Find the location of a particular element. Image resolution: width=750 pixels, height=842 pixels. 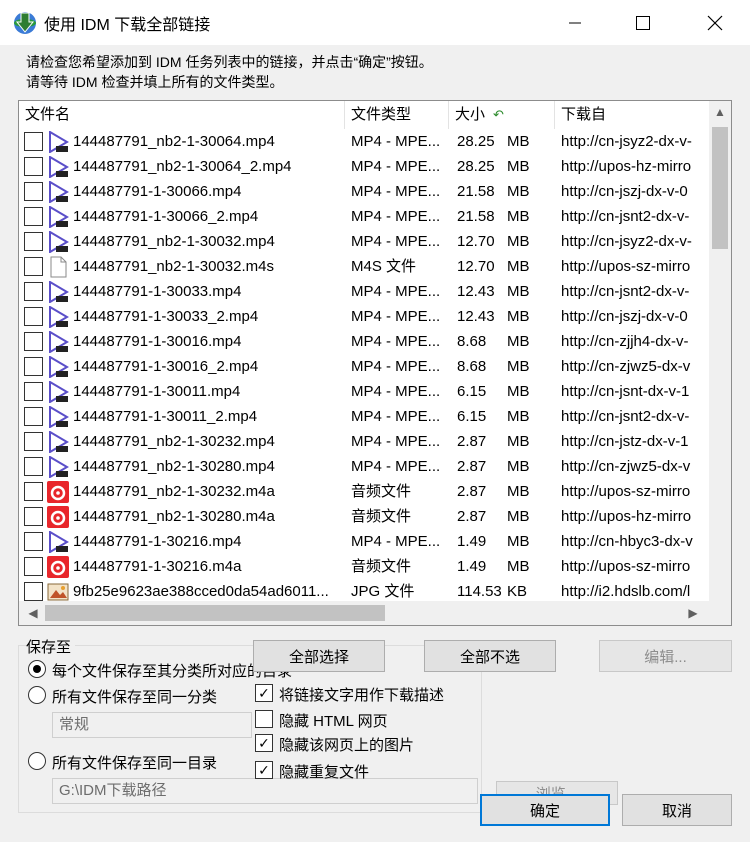

maximize-button is located at coordinates (643, 22).